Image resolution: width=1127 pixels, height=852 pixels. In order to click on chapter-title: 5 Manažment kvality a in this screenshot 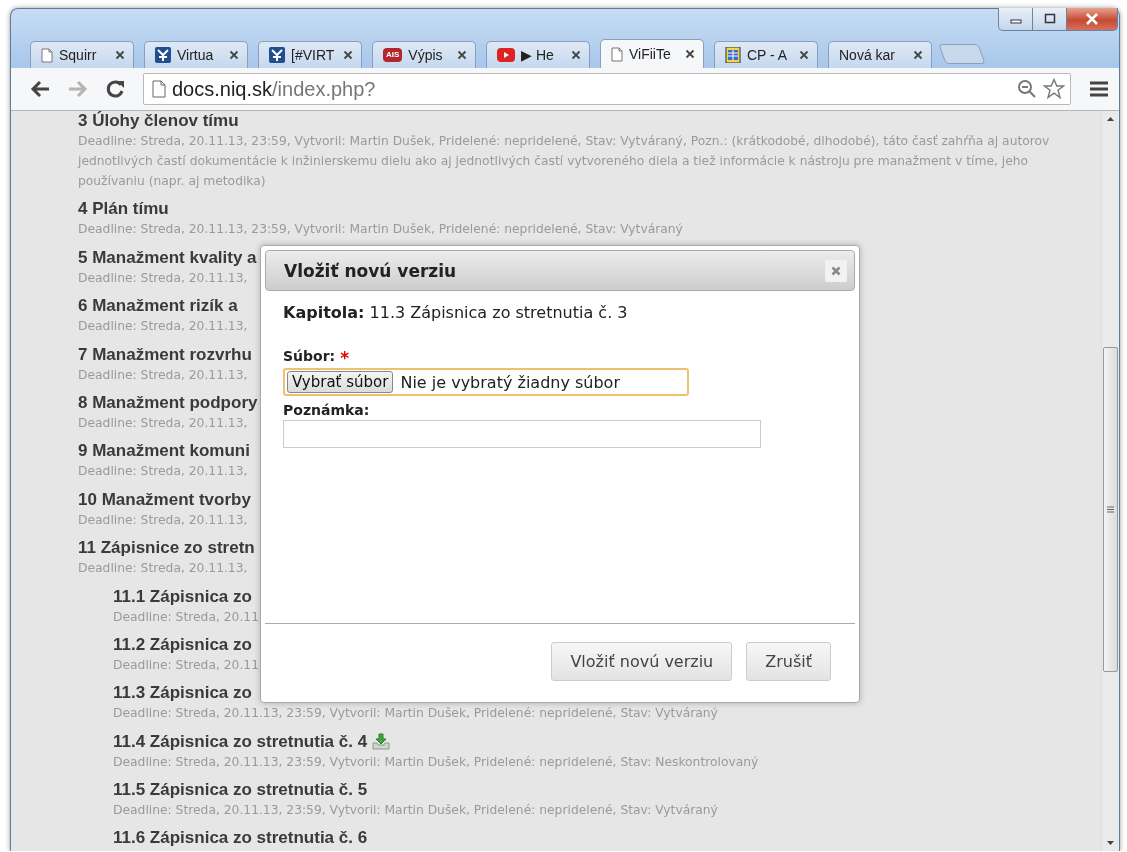, I will do `click(167, 257)`.